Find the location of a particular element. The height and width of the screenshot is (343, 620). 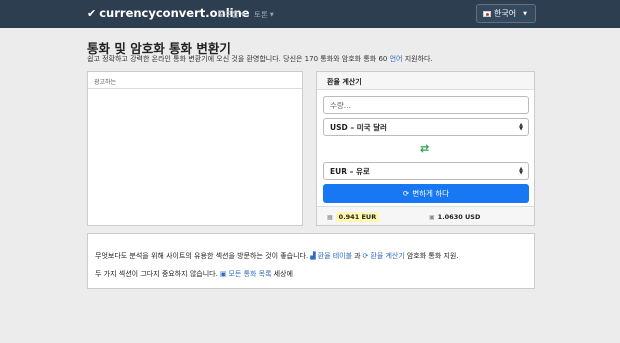

info-line-1-text: 무엇보다도 분석을 위해 사이트의 유용한 섹션을 방문하는 것이 좋습니다. is located at coordinates (202, 256).